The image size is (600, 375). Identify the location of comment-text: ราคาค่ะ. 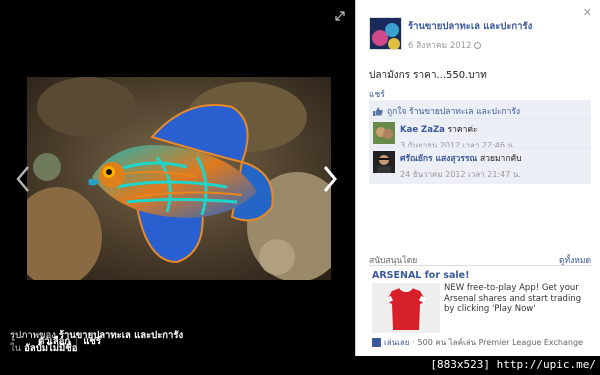
(462, 130).